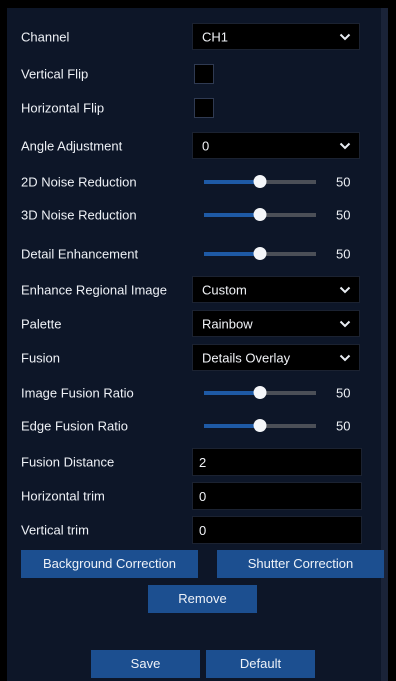  I want to click on fusion-distance-row: Fusion Distance, so click(193, 462).